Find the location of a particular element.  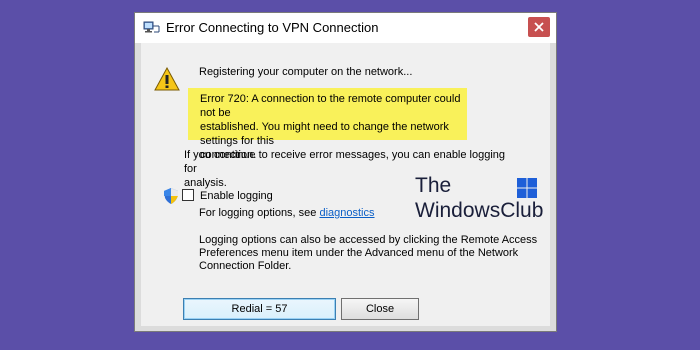

logging-line: Connection Folder. is located at coordinates (245, 266).